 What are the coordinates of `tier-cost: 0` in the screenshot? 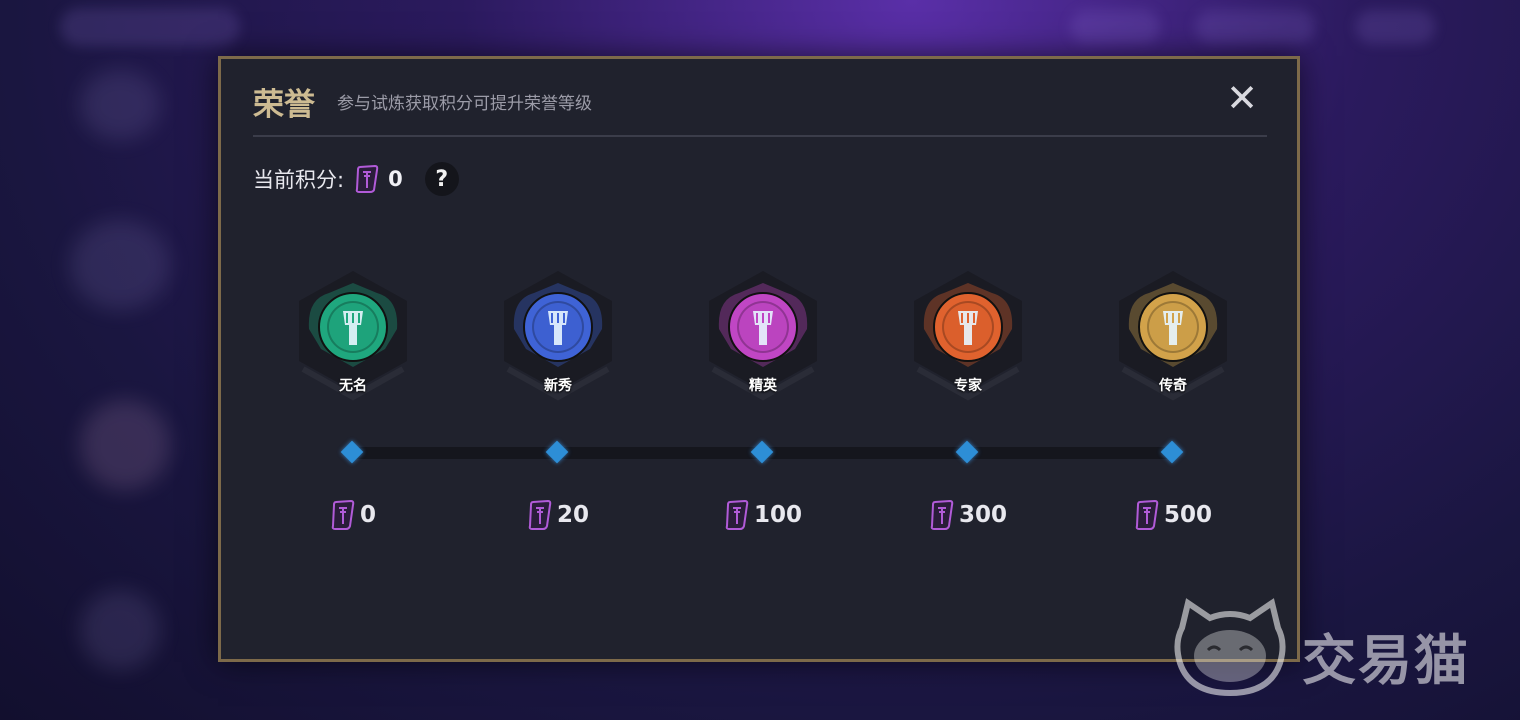 It's located at (353, 515).